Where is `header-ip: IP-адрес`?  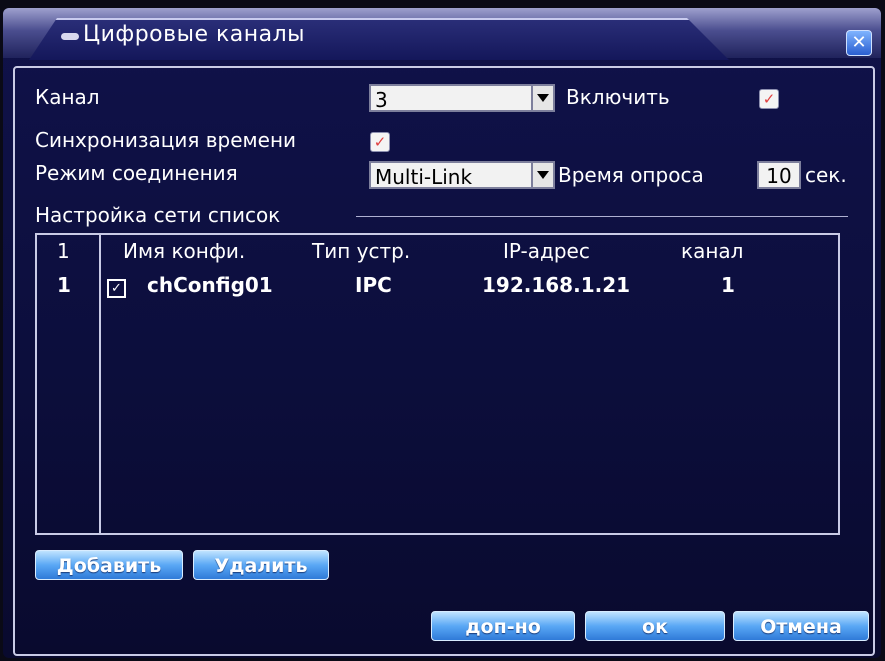 header-ip: IP-адрес is located at coordinates (546, 251).